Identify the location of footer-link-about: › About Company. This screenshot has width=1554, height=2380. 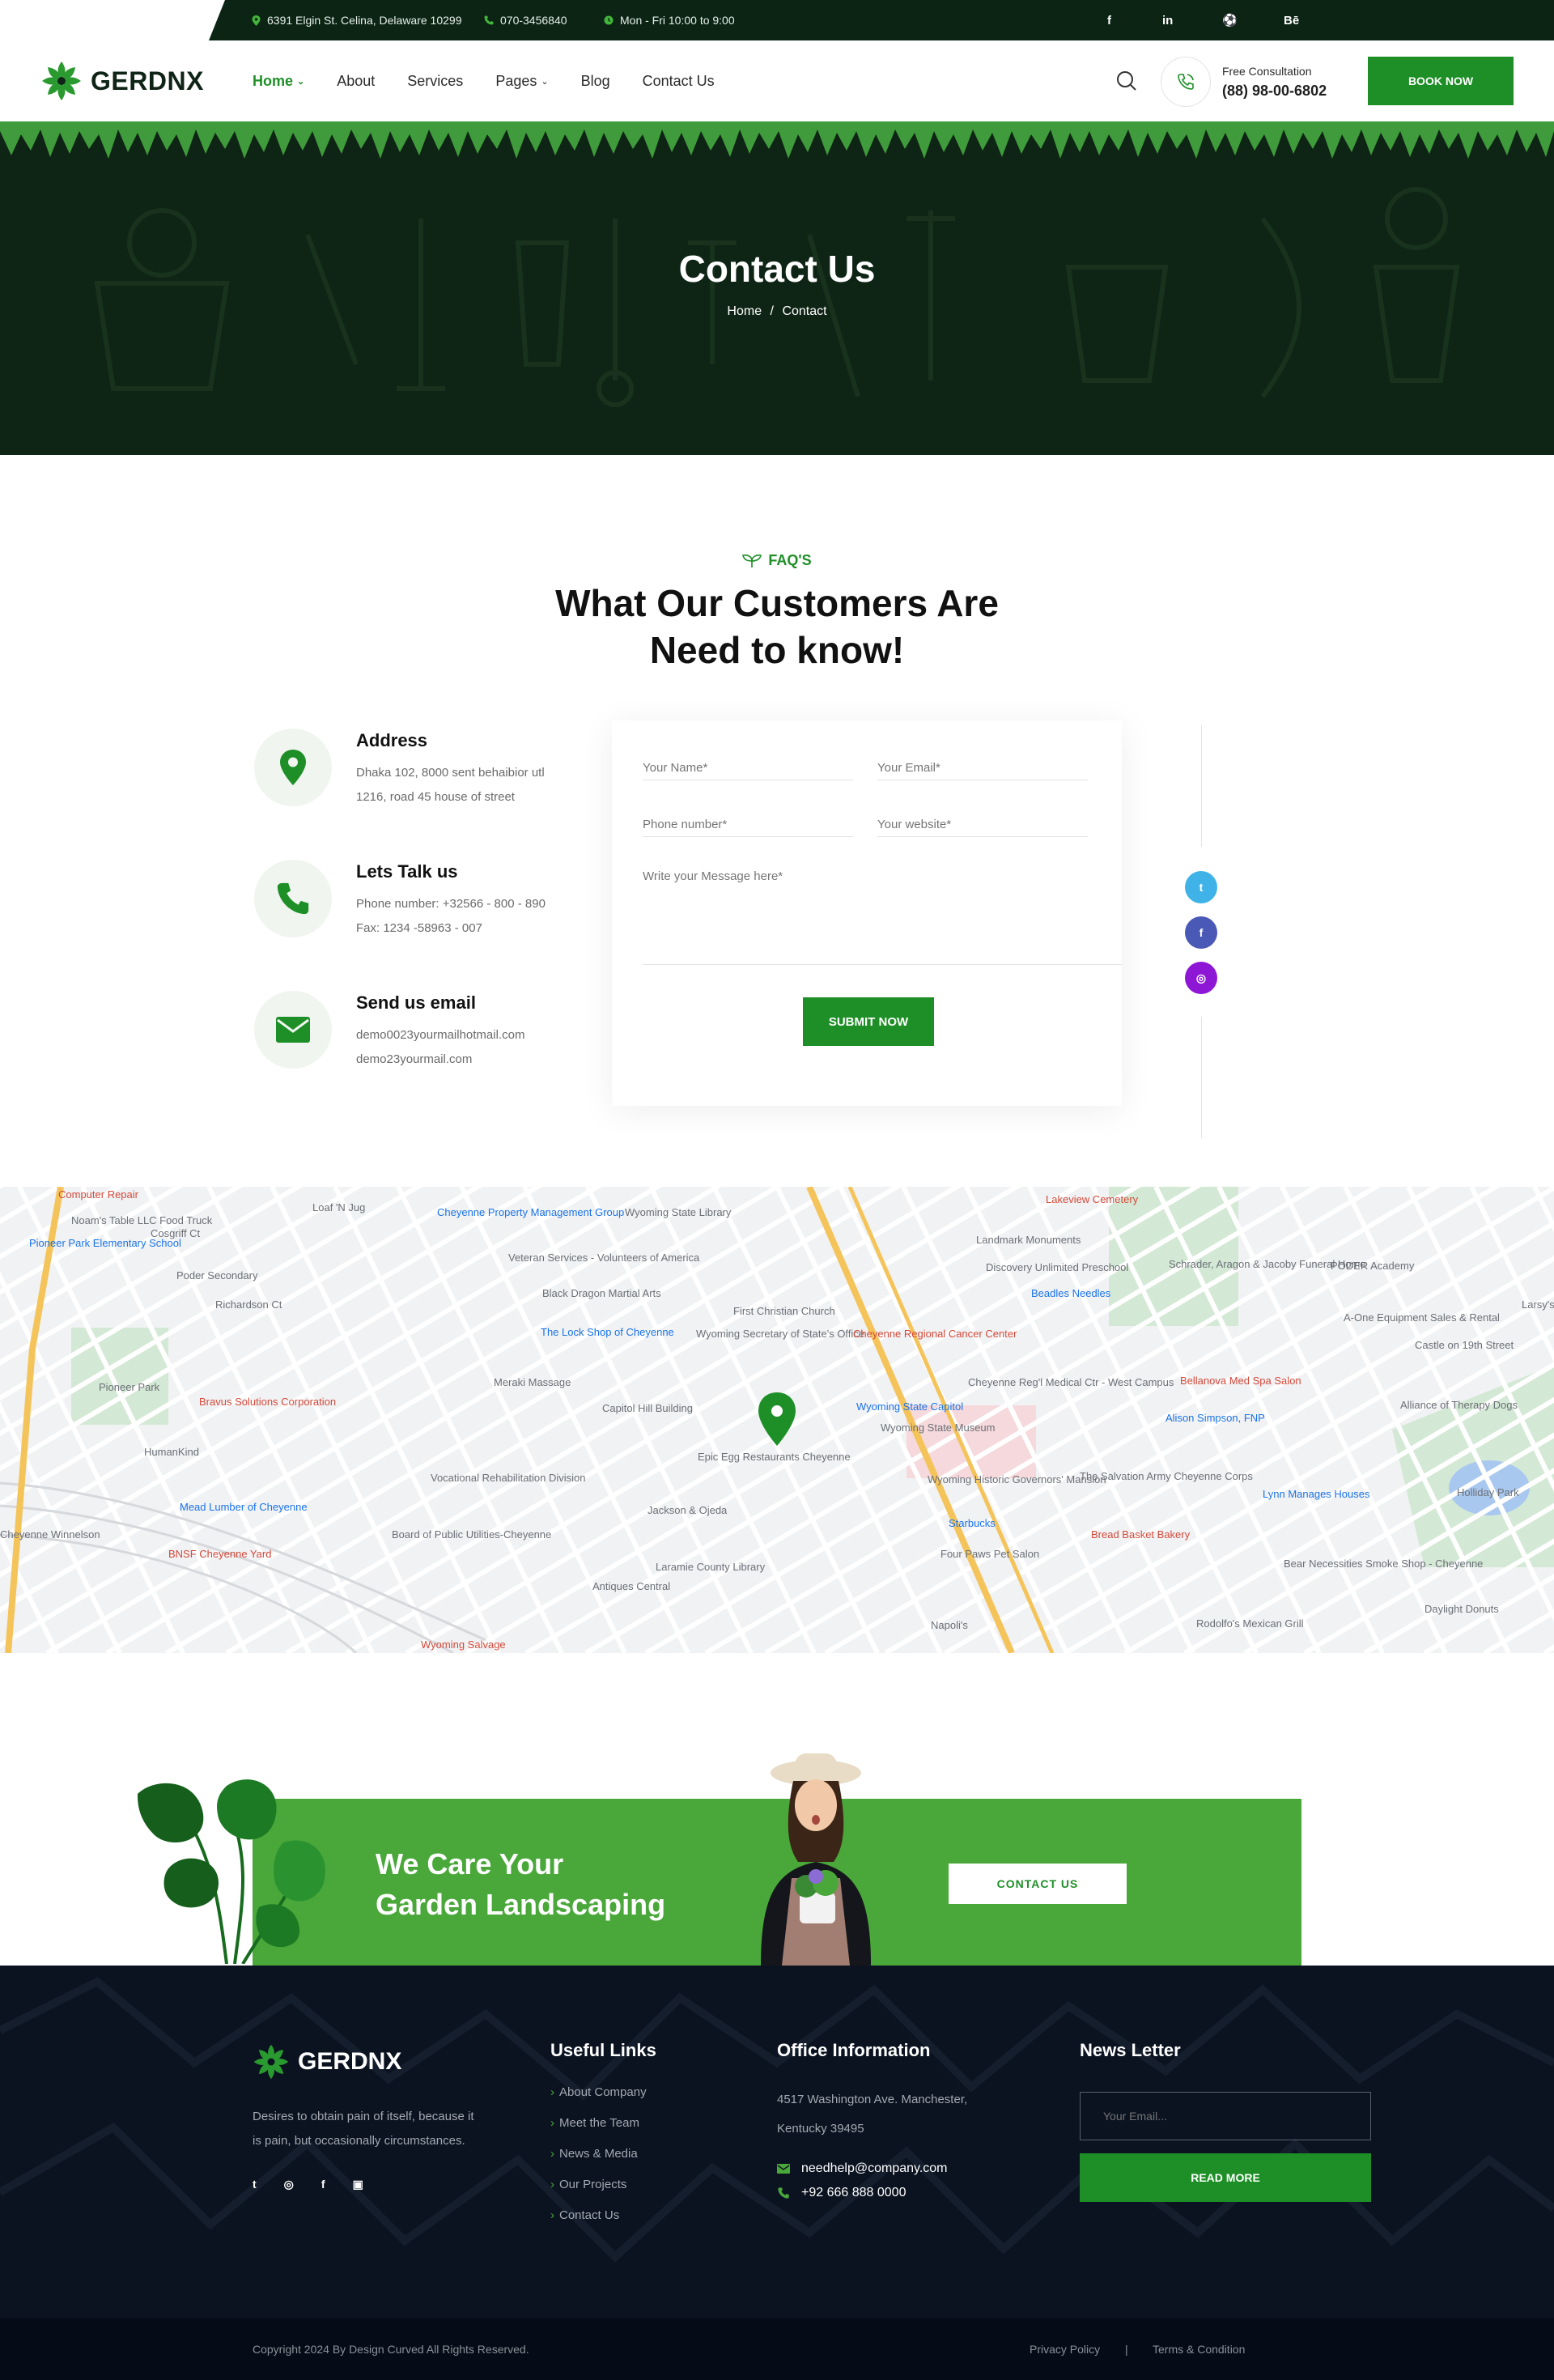
(631, 2100).